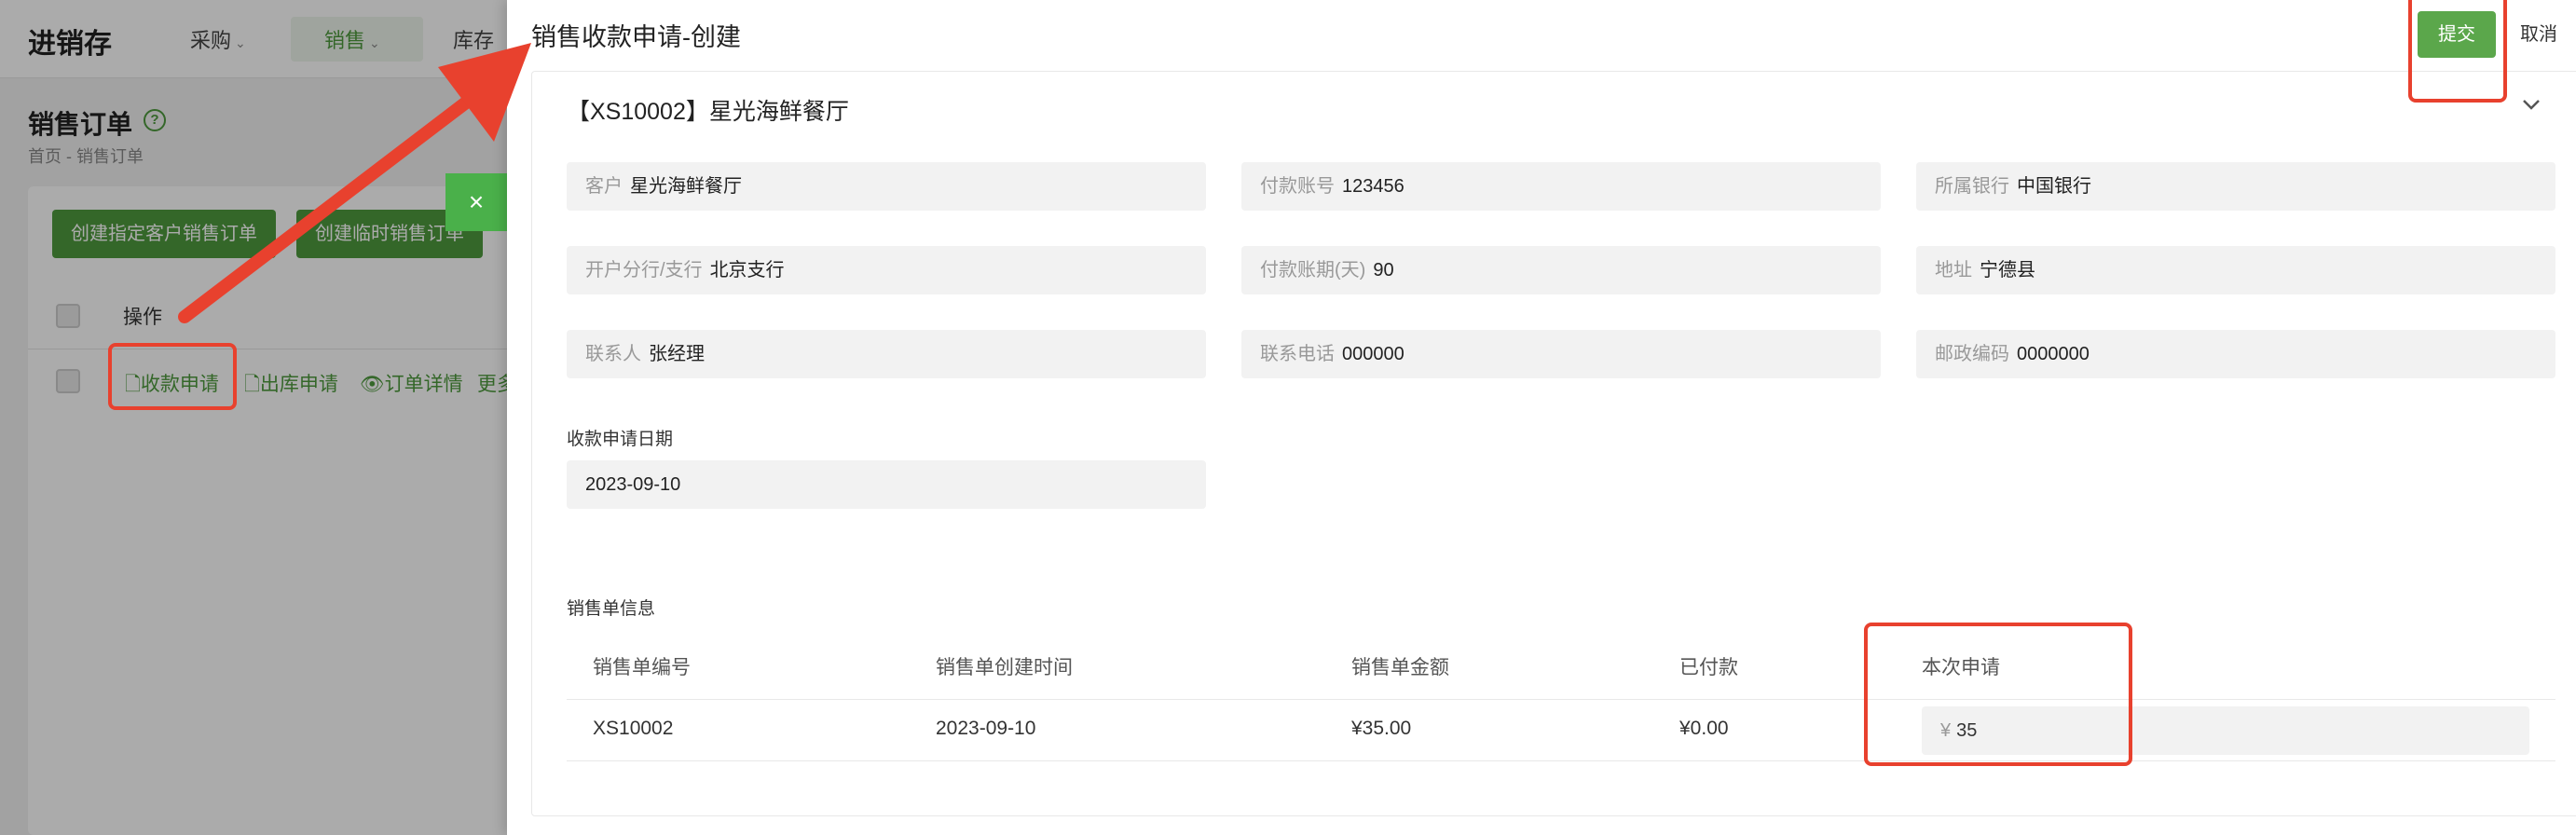 The image size is (2576, 835). I want to click on field-value: 000000, so click(1373, 354).